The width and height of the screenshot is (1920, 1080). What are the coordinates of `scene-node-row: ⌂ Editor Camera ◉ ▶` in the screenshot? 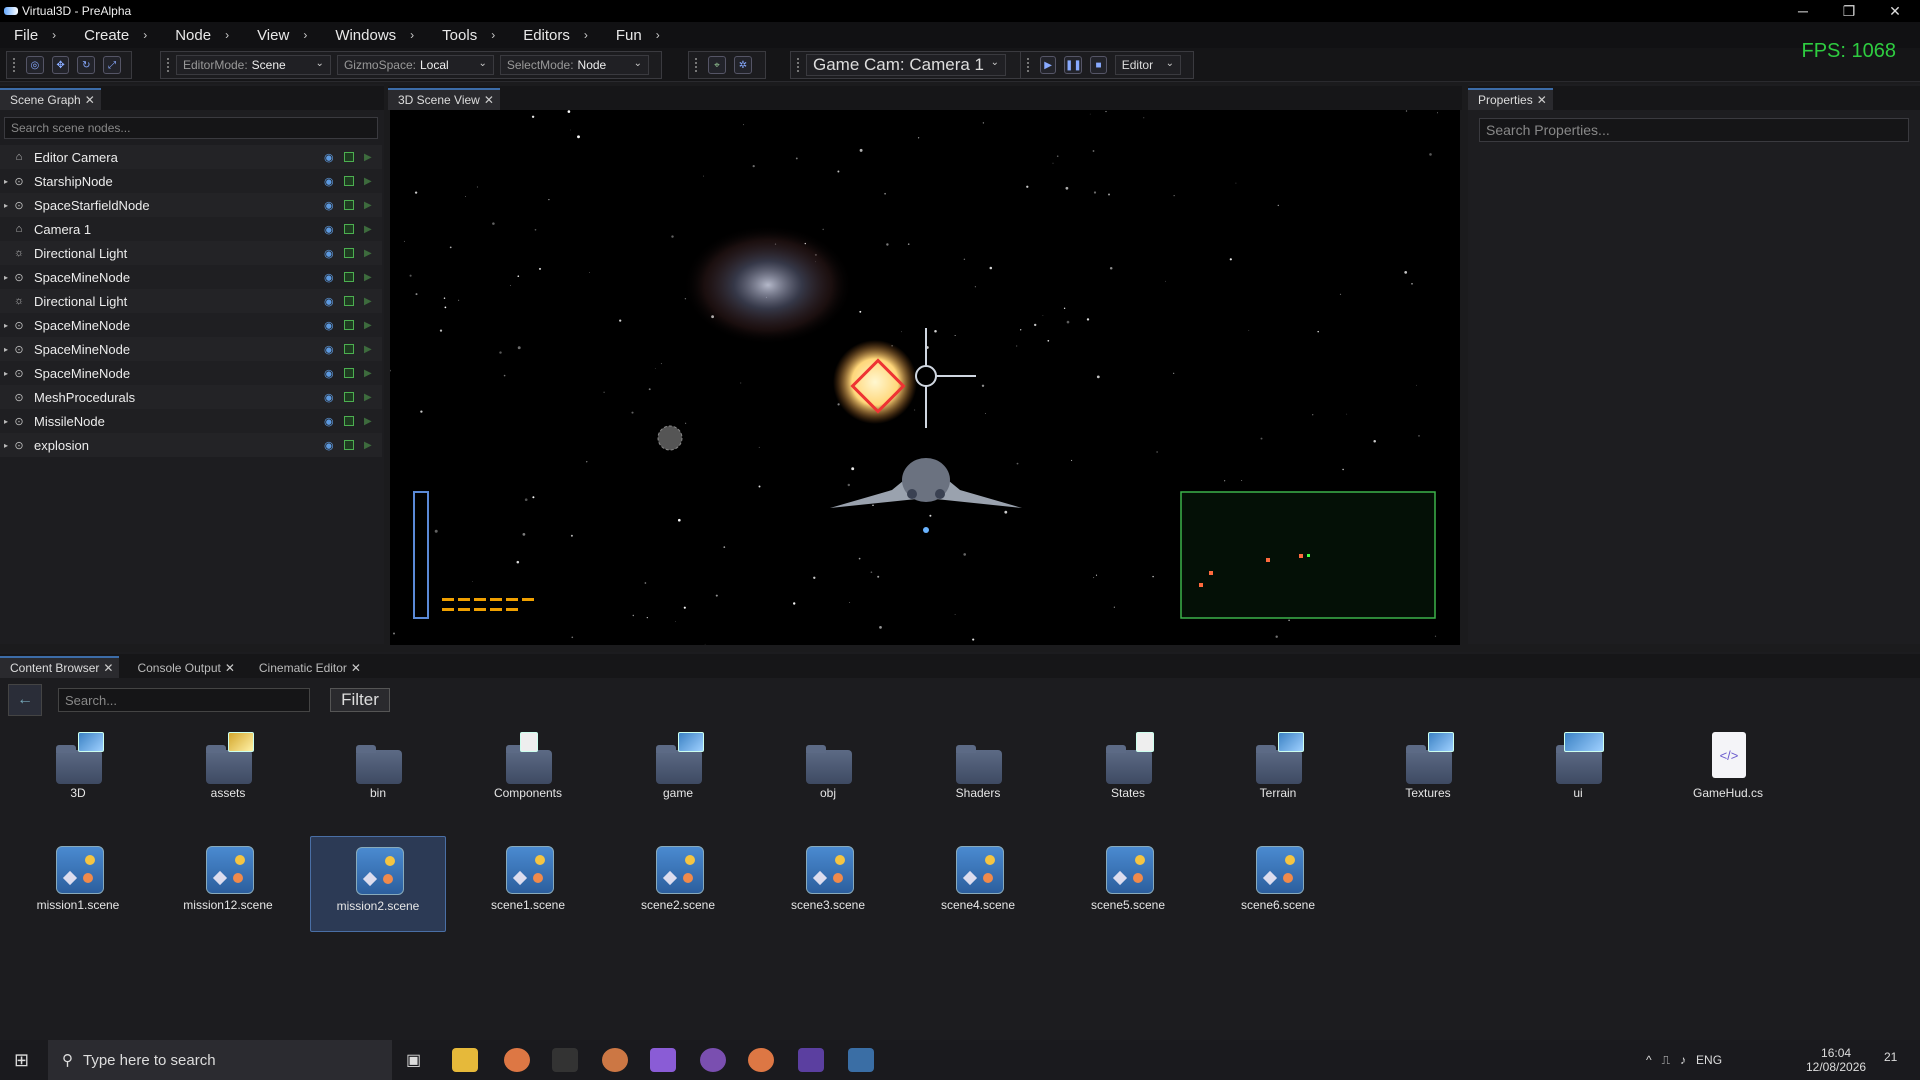 It's located at (191, 157).